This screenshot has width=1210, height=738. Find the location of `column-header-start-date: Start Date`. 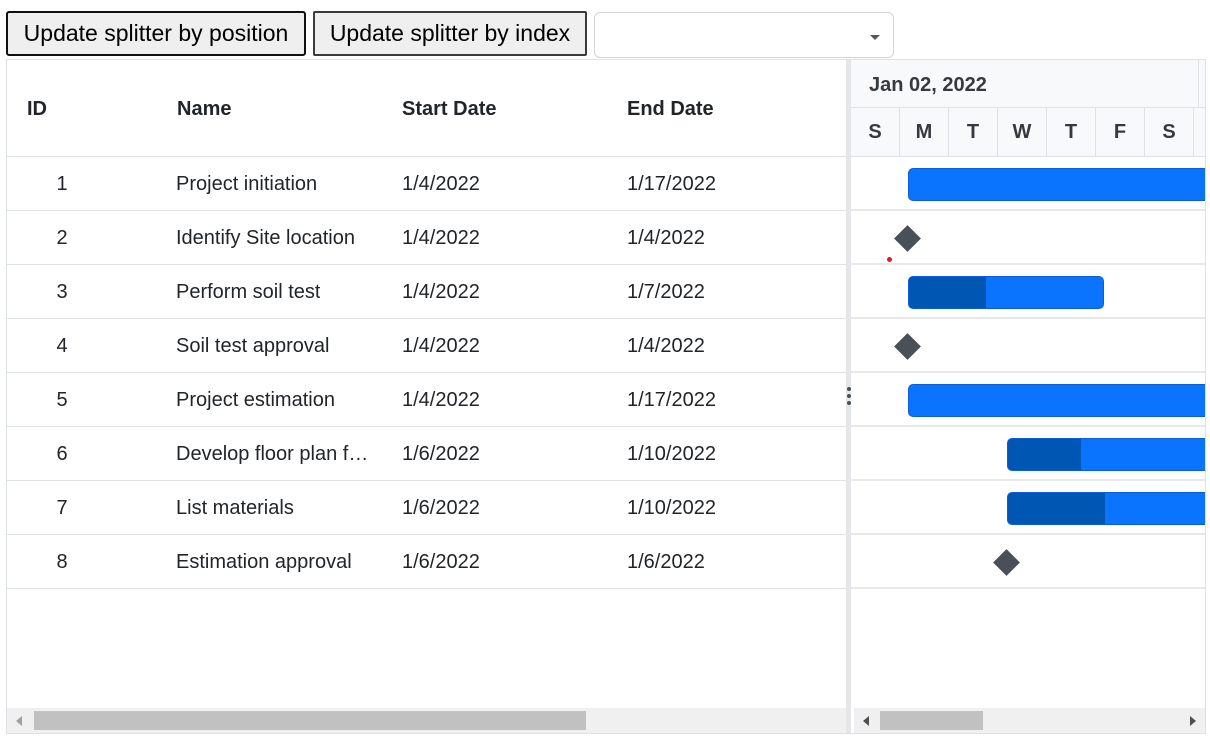

column-header-start-date: Start Date is located at coordinates (449, 109).